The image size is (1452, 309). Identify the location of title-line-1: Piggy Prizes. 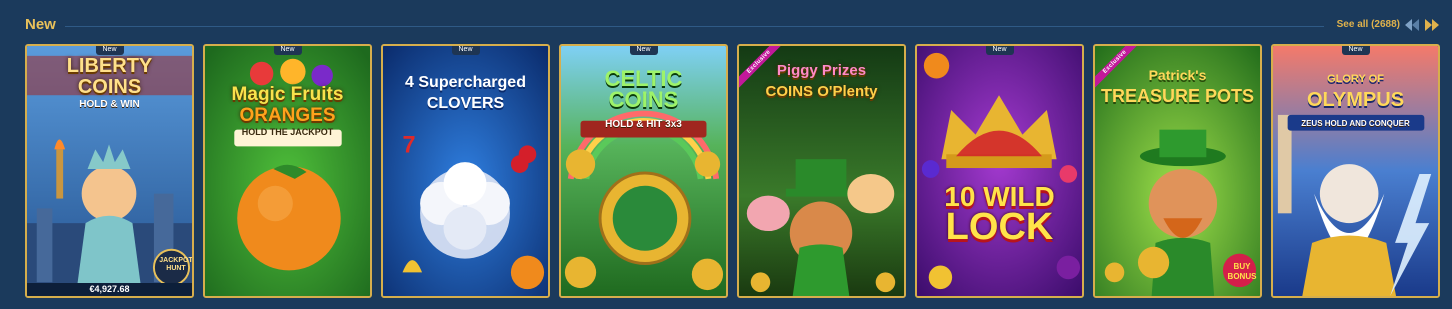
(821, 70).